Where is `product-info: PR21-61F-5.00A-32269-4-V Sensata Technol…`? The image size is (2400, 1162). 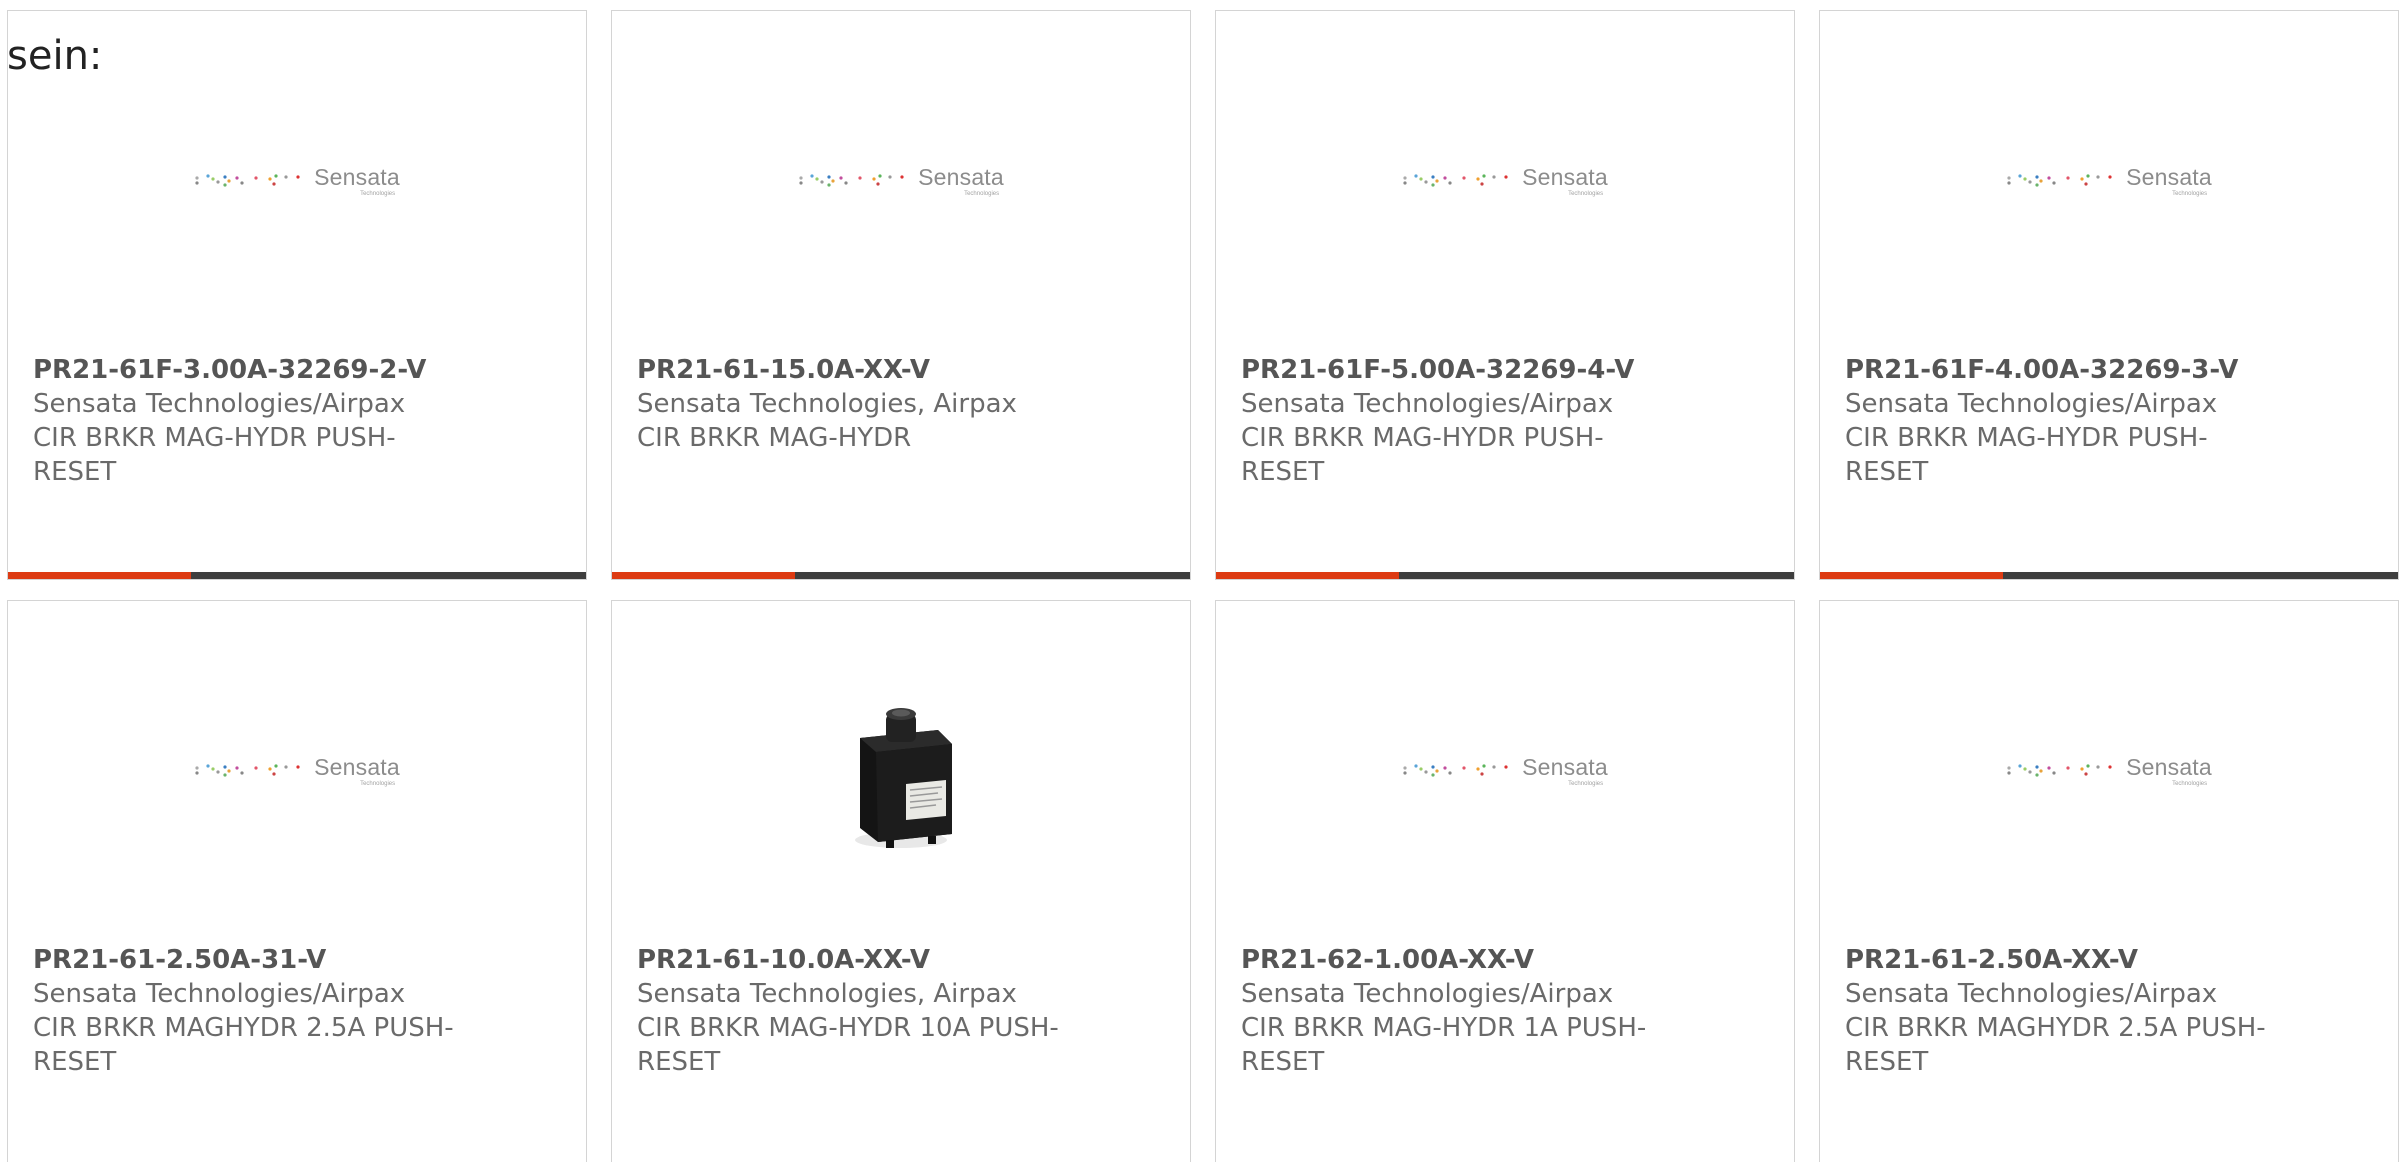 product-info: PR21-61F-5.00A-32269-4-V Sensata Technol… is located at coordinates (1461, 421).